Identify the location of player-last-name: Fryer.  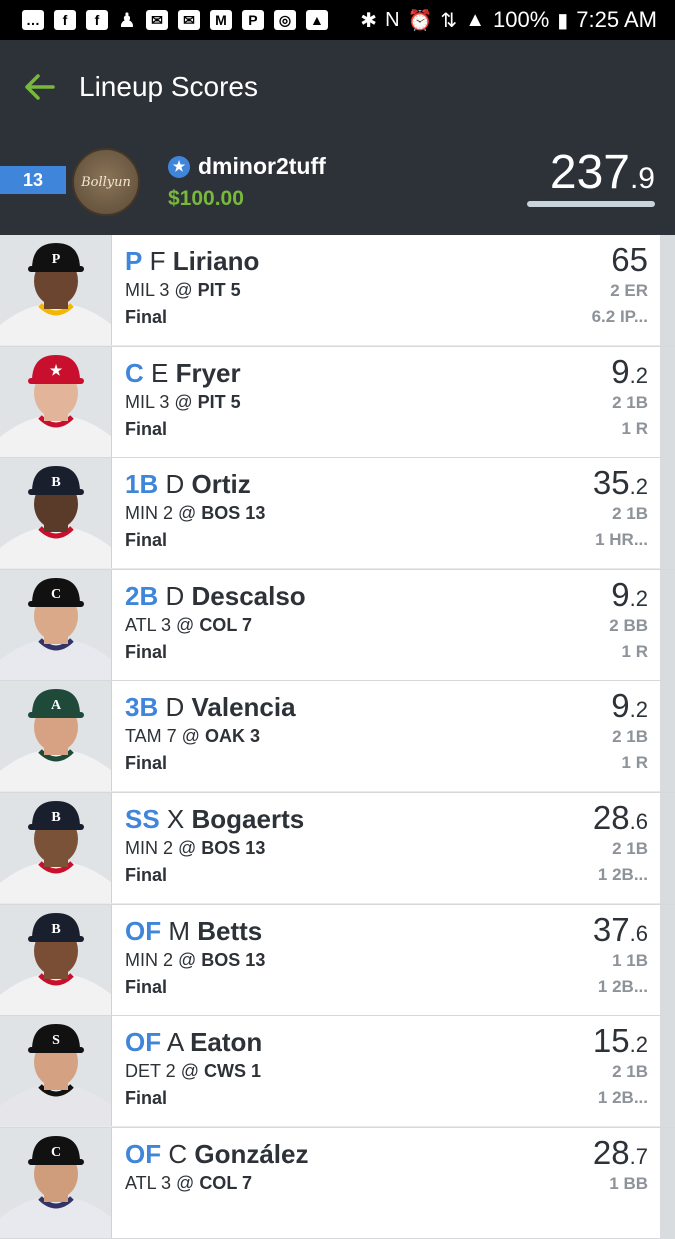
(208, 372).